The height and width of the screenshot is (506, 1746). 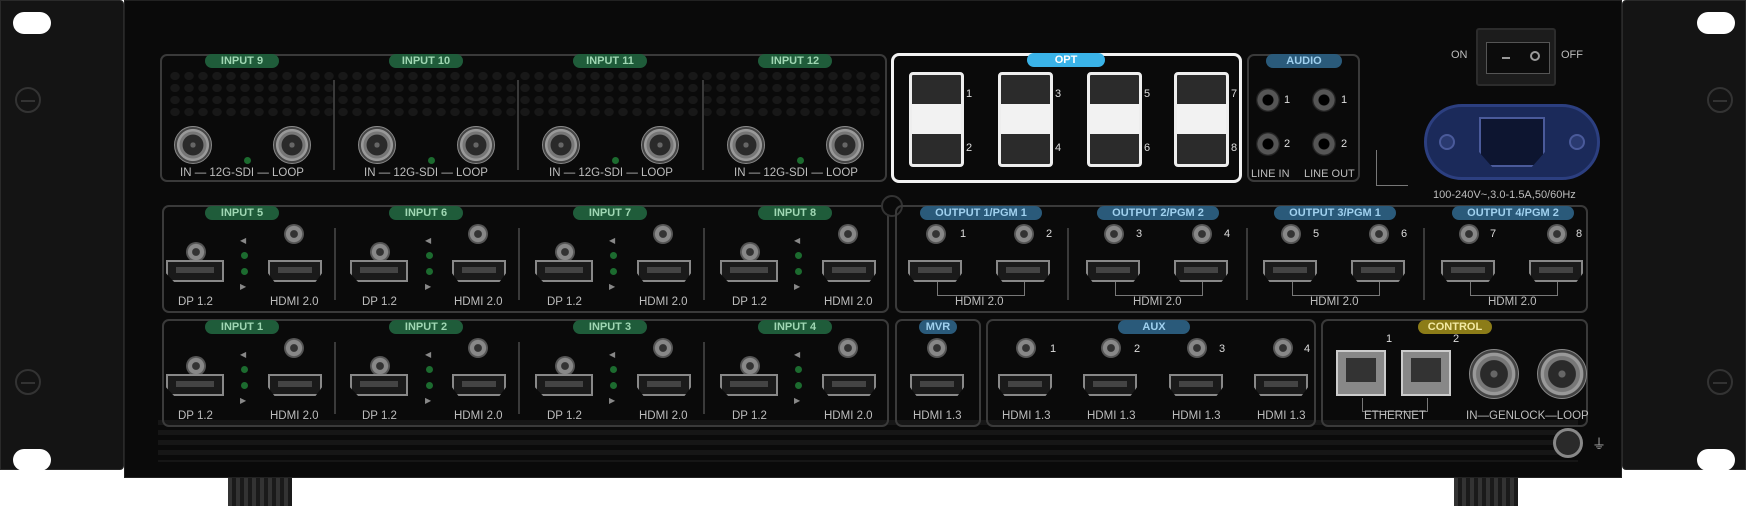 What do you see at coordinates (62, 235) in the screenshot?
I see `left-rack-ear` at bounding box center [62, 235].